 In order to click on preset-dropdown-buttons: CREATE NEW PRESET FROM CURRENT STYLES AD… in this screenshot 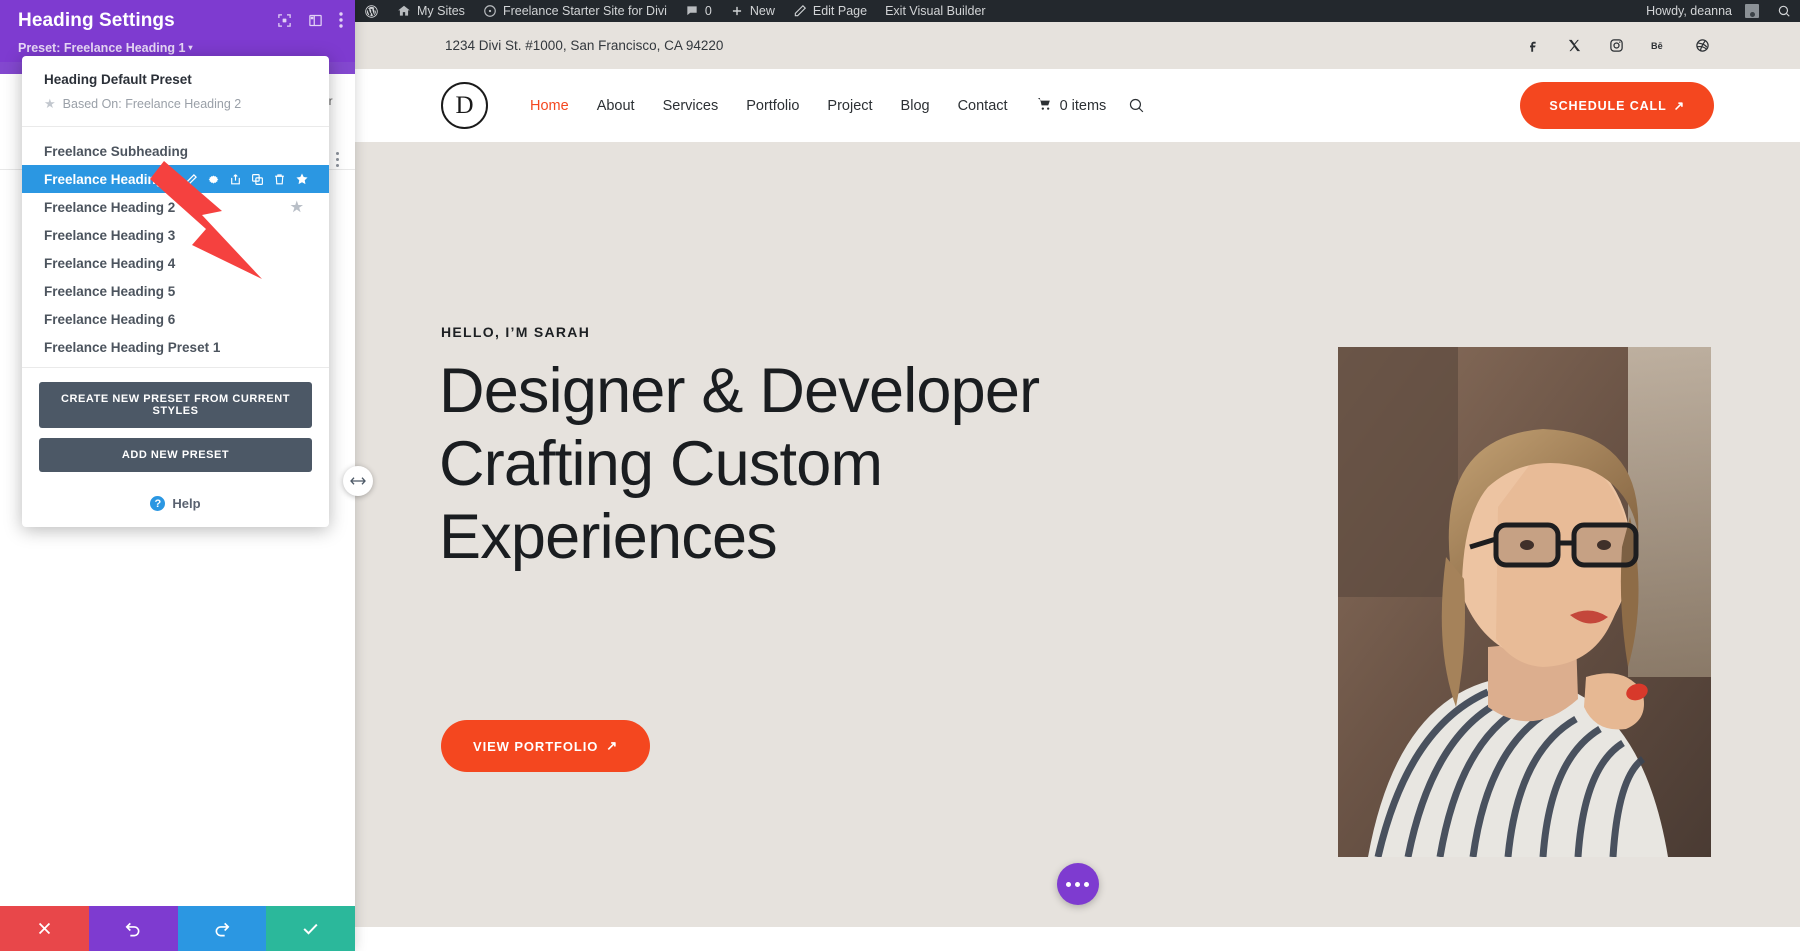, I will do `click(175, 427)`.